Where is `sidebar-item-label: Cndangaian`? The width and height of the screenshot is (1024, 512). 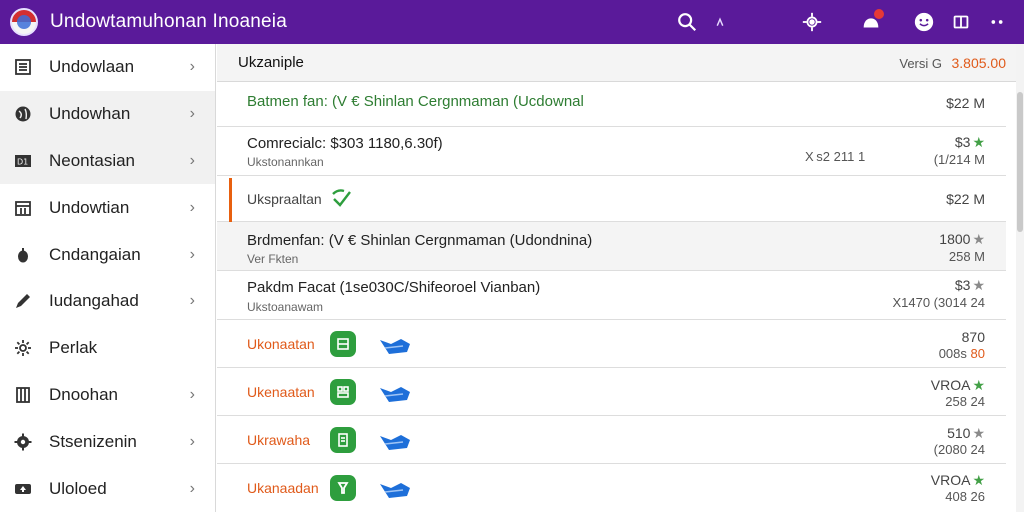
sidebar-item-label: Cndangaian is located at coordinates (95, 254).